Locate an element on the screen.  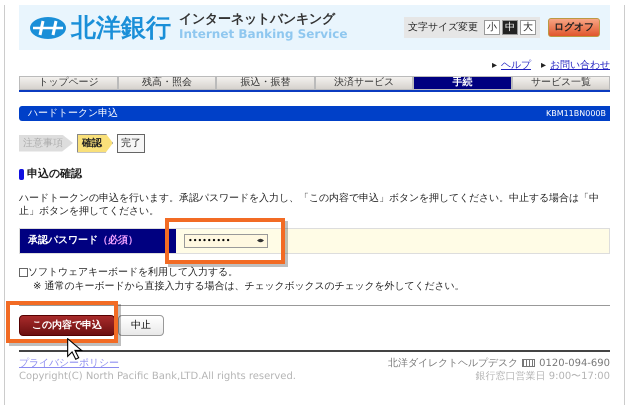
free-dial-icon is located at coordinates (529, 363).